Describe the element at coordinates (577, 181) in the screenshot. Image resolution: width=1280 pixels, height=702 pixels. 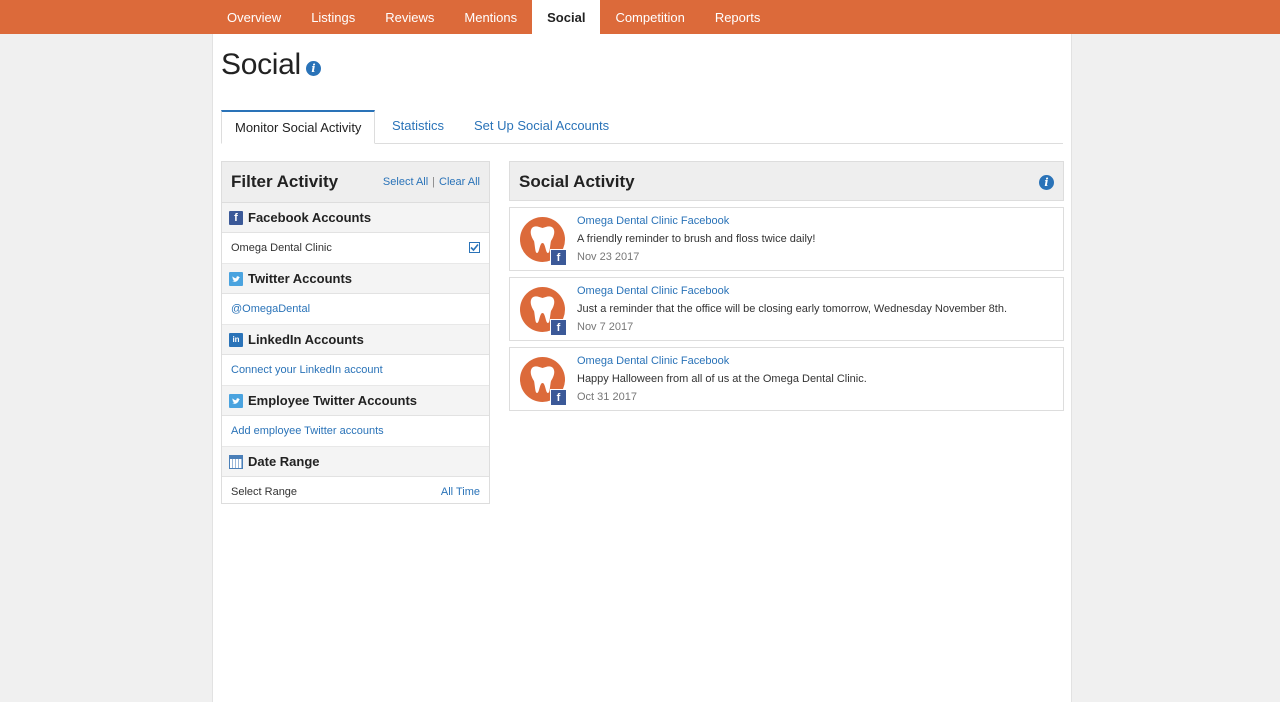
I see `social-activity-title: Social Activity` at that location.